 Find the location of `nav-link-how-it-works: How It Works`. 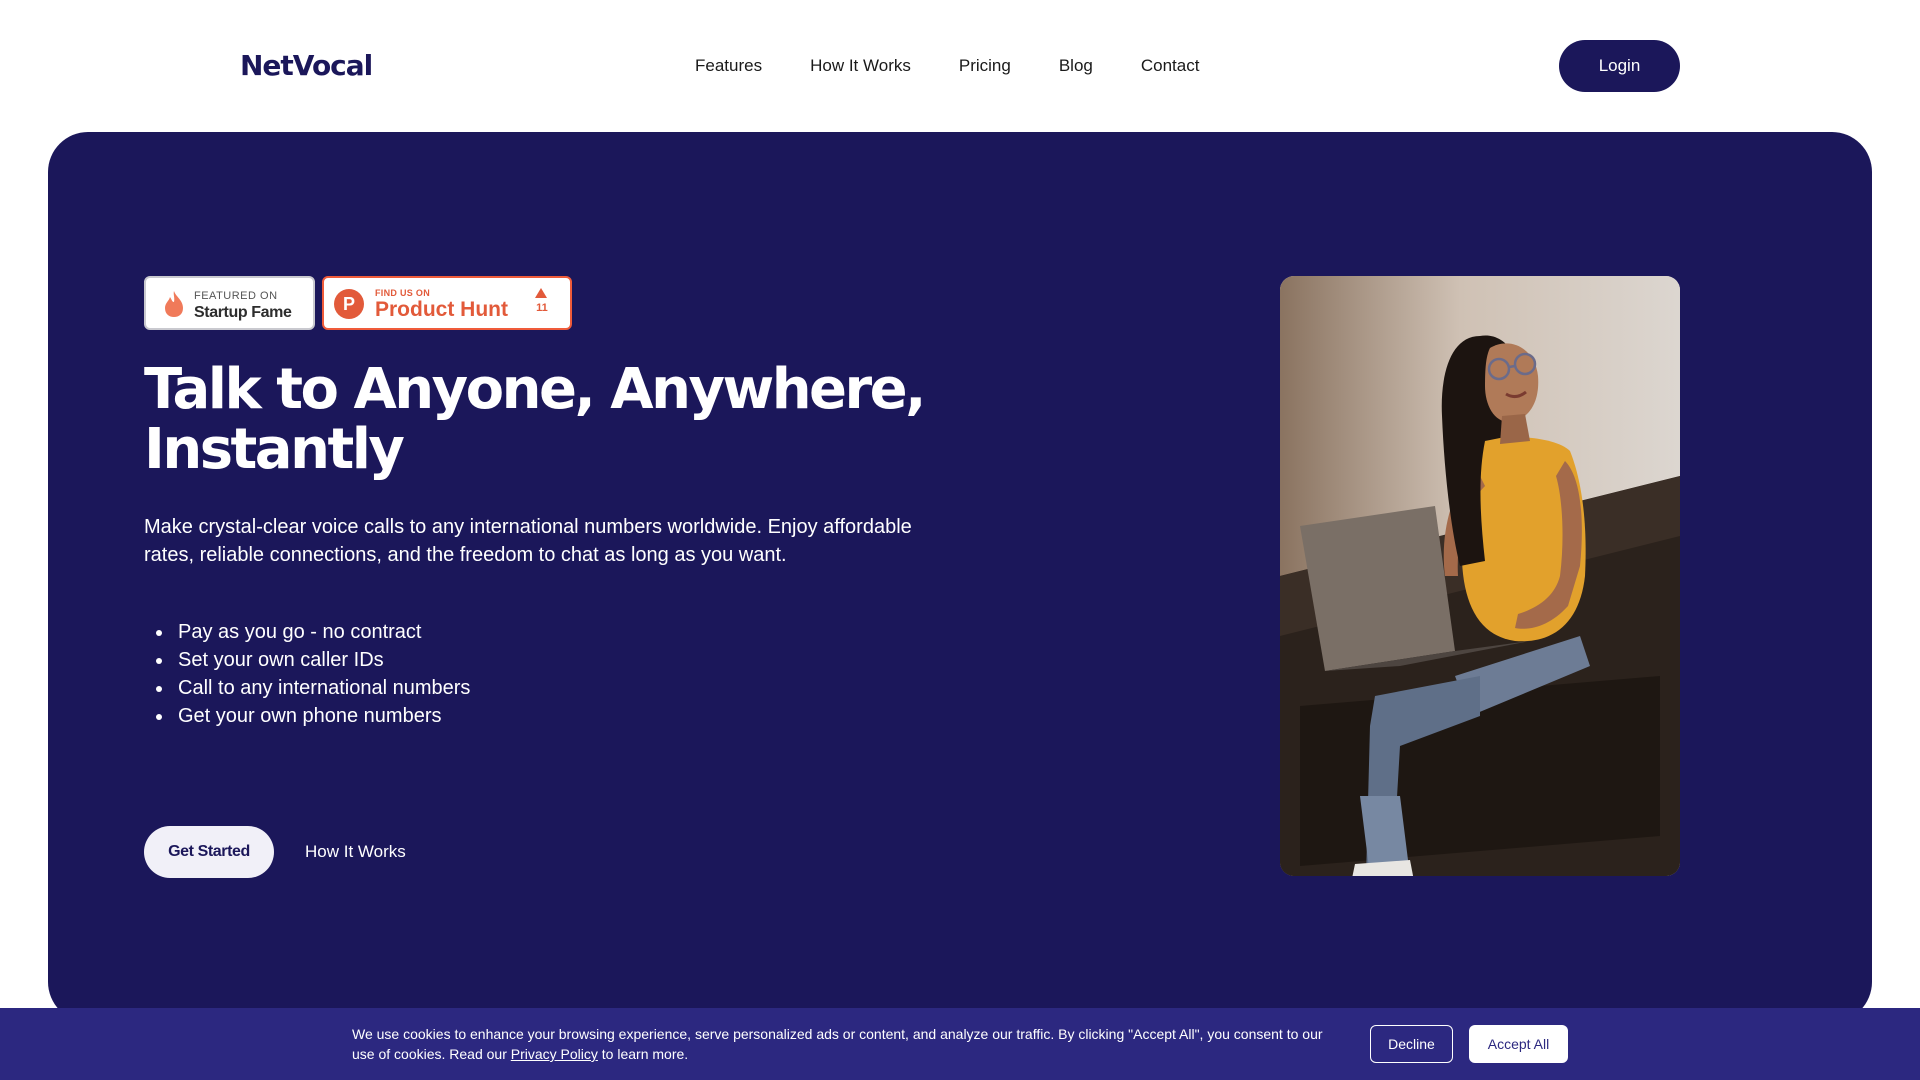

nav-link-how-it-works: How It Works is located at coordinates (860, 66).